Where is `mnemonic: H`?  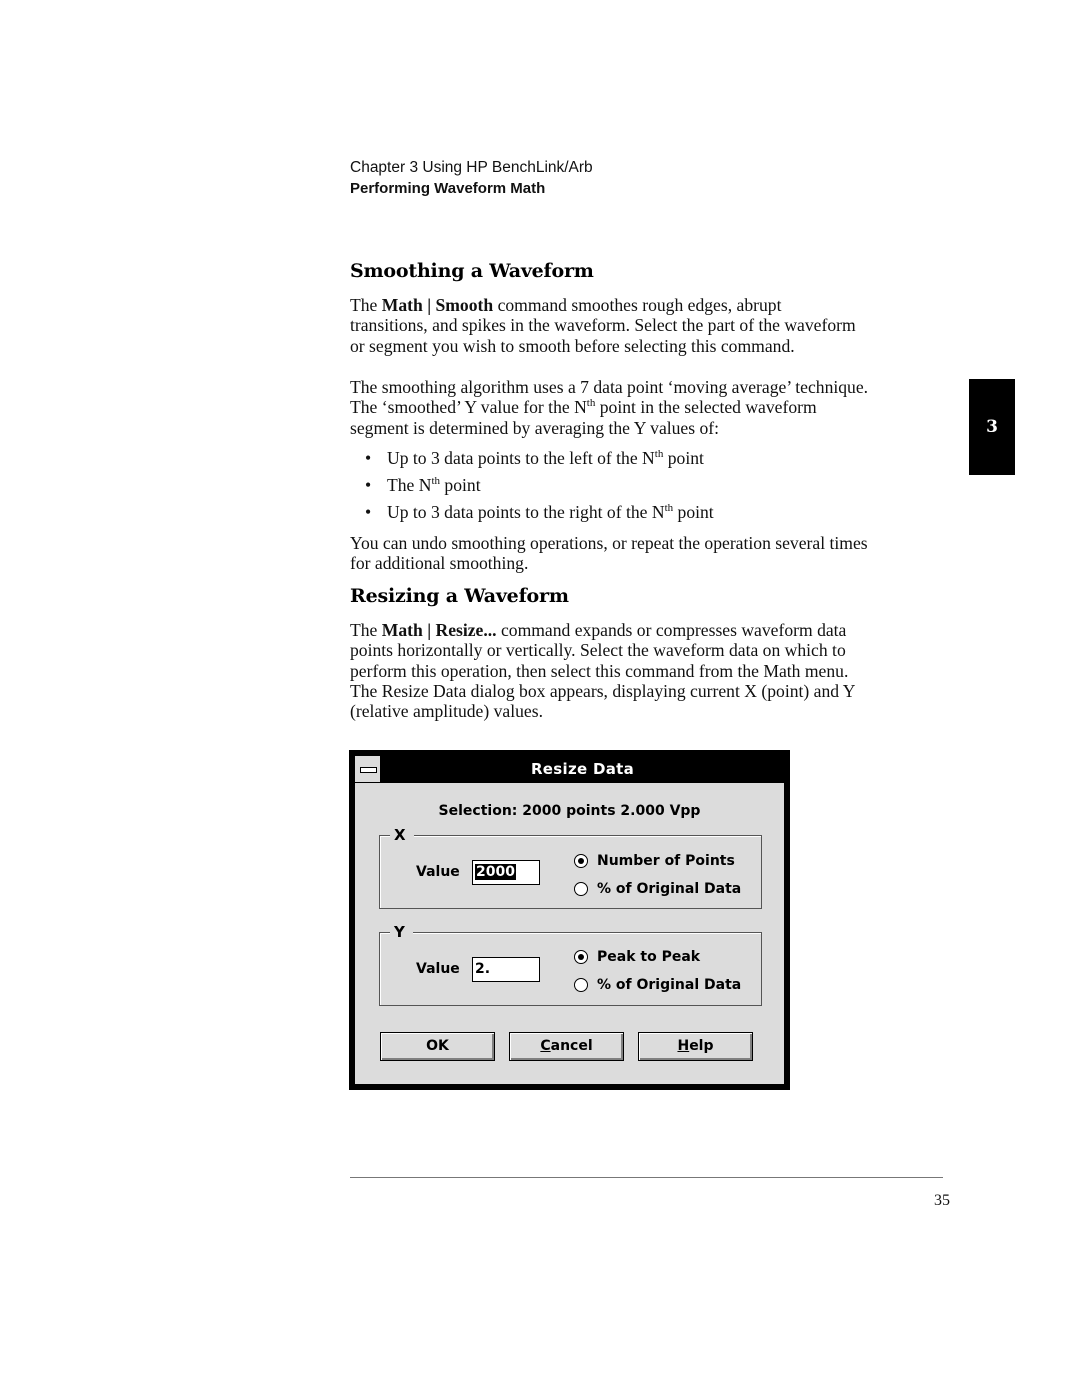
mnemonic: H is located at coordinates (683, 1046).